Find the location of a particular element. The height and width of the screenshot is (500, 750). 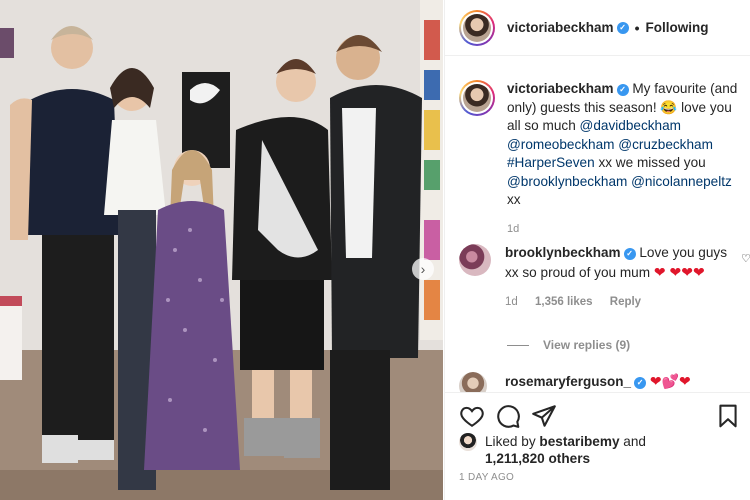

comment-likes: 1,356 likes is located at coordinates (564, 302).